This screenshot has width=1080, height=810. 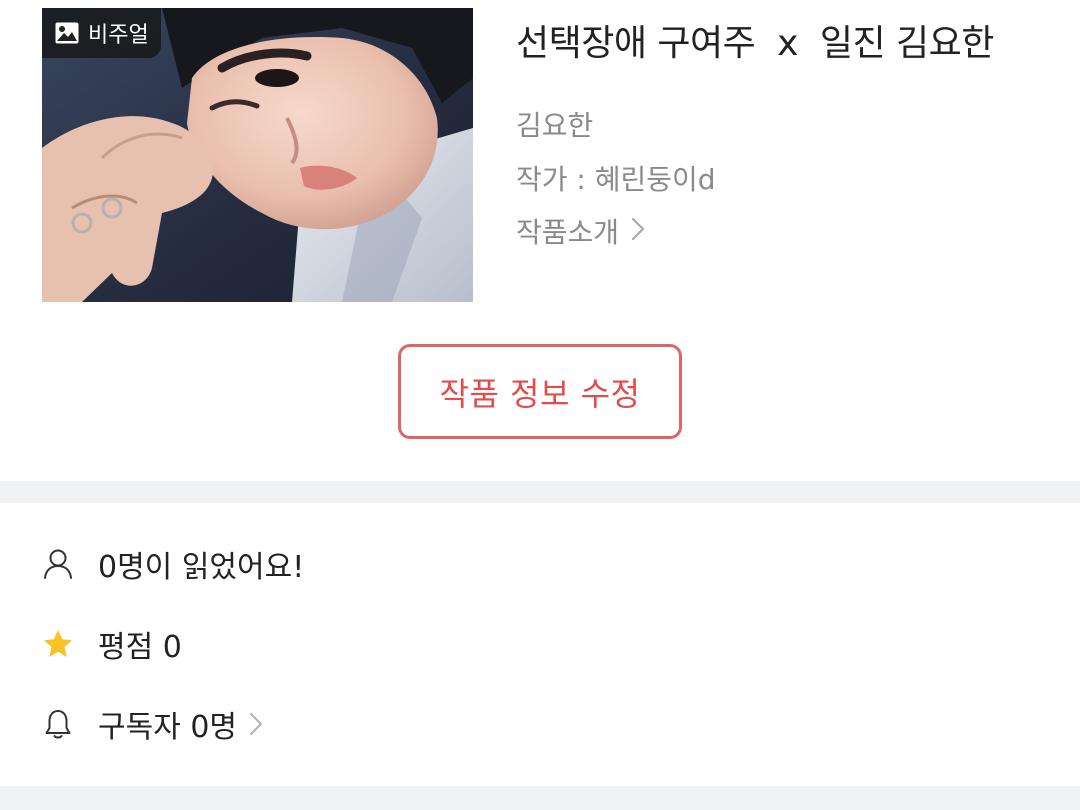 I want to click on subscribers-stat: 구독자 0명, so click(x=152, y=724).